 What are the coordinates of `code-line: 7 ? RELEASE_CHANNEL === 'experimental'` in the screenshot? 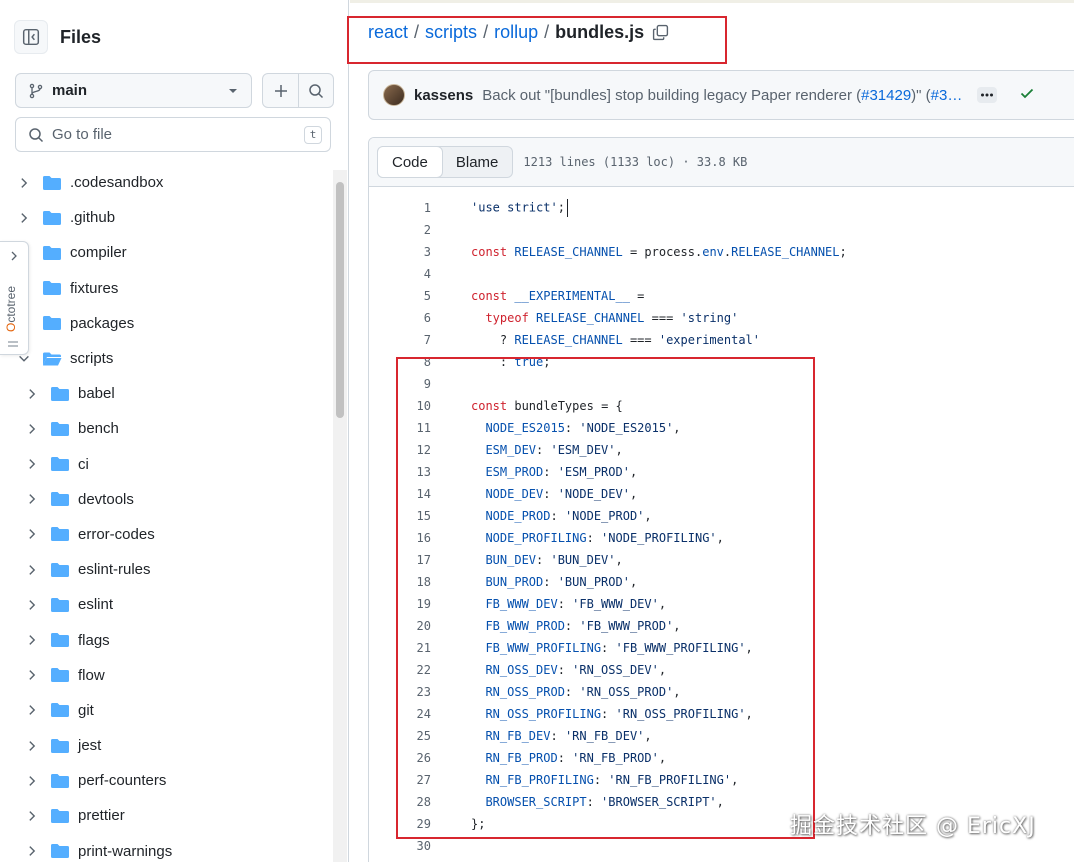 It's located at (721, 340).